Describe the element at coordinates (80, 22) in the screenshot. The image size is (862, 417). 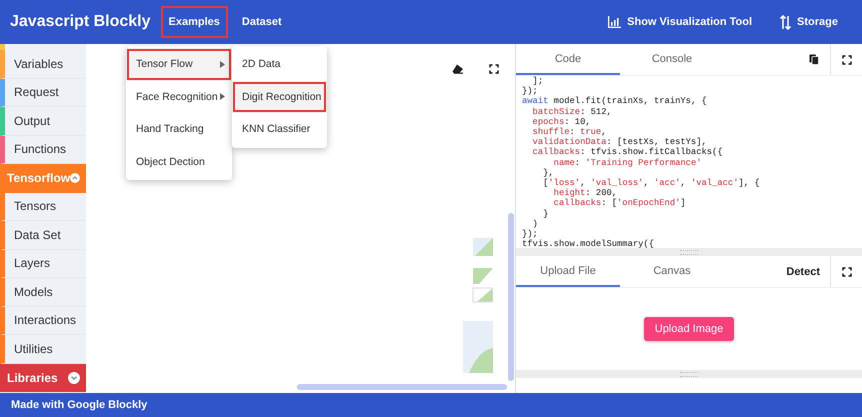
I see `app-title: Javascript Blockly` at that location.